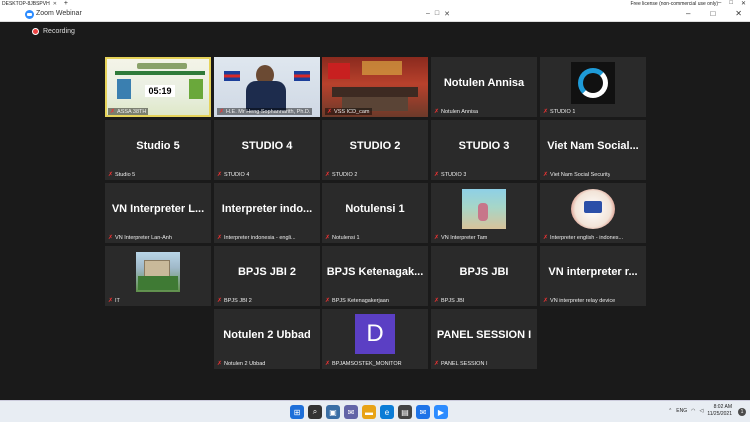 The image size is (750, 422). Describe the element at coordinates (297, 412) in the screenshot. I see `windows-start-icon: ⊞` at that location.